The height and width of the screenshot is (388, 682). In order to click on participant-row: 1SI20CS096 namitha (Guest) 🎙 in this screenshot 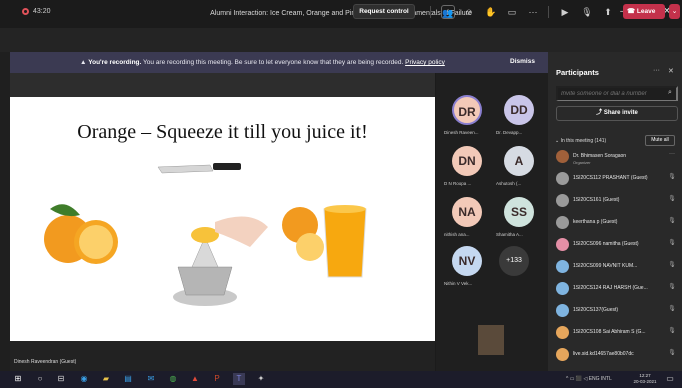, I will do `click(618, 246)`.